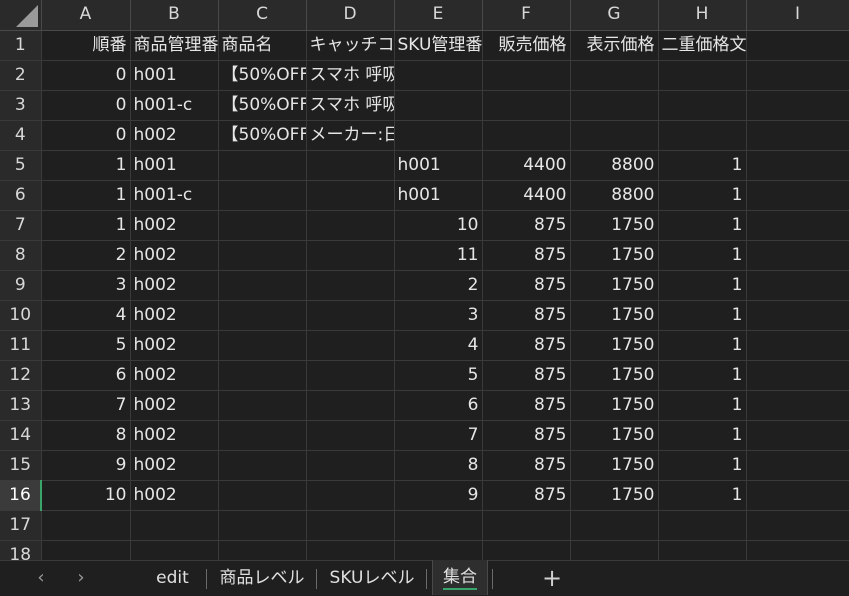 The height and width of the screenshot is (596, 849). I want to click on cell-b1: 商品管理番, so click(174, 45).